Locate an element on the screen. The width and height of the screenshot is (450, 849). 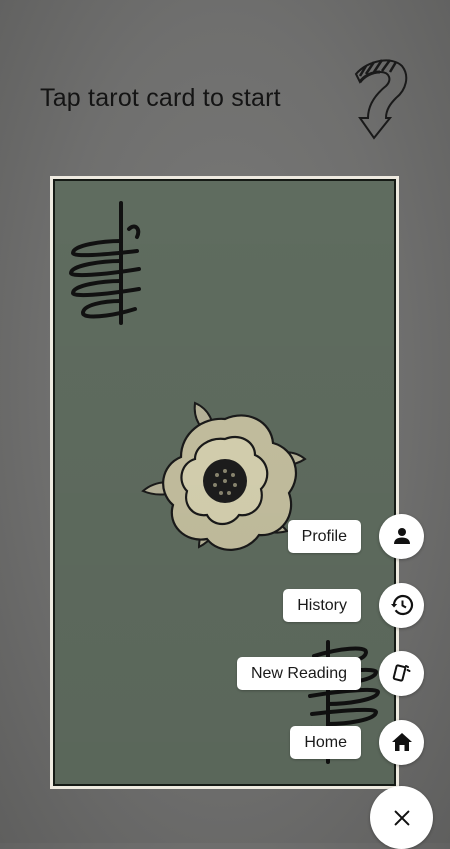
home-icon is located at coordinates (401, 742).